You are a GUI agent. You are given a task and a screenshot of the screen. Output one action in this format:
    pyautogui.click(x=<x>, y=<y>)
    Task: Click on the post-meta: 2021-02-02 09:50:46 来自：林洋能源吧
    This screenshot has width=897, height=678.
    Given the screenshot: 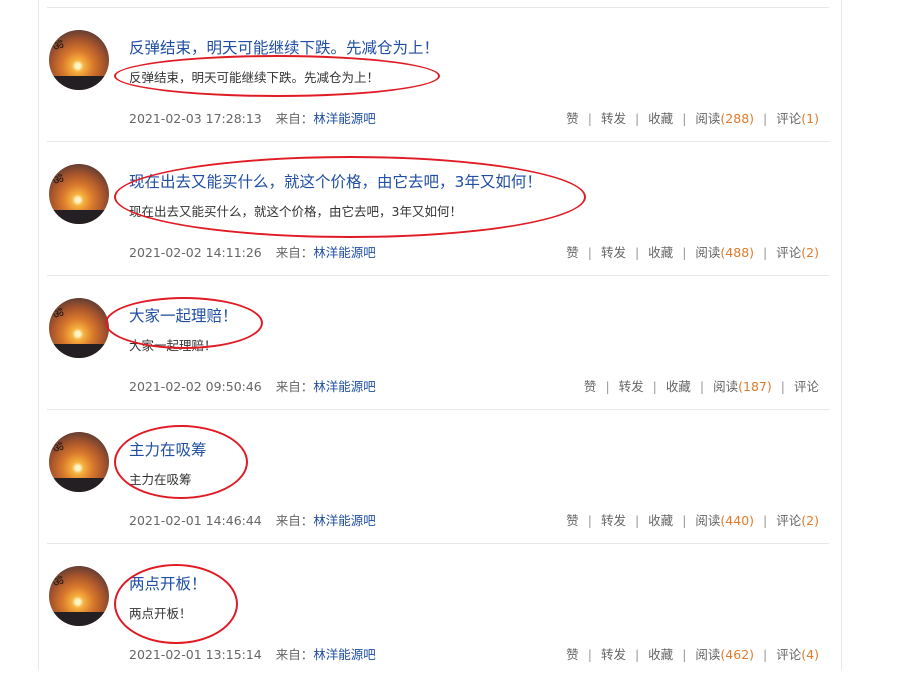 What is the action you would take?
    pyautogui.click(x=252, y=385)
    